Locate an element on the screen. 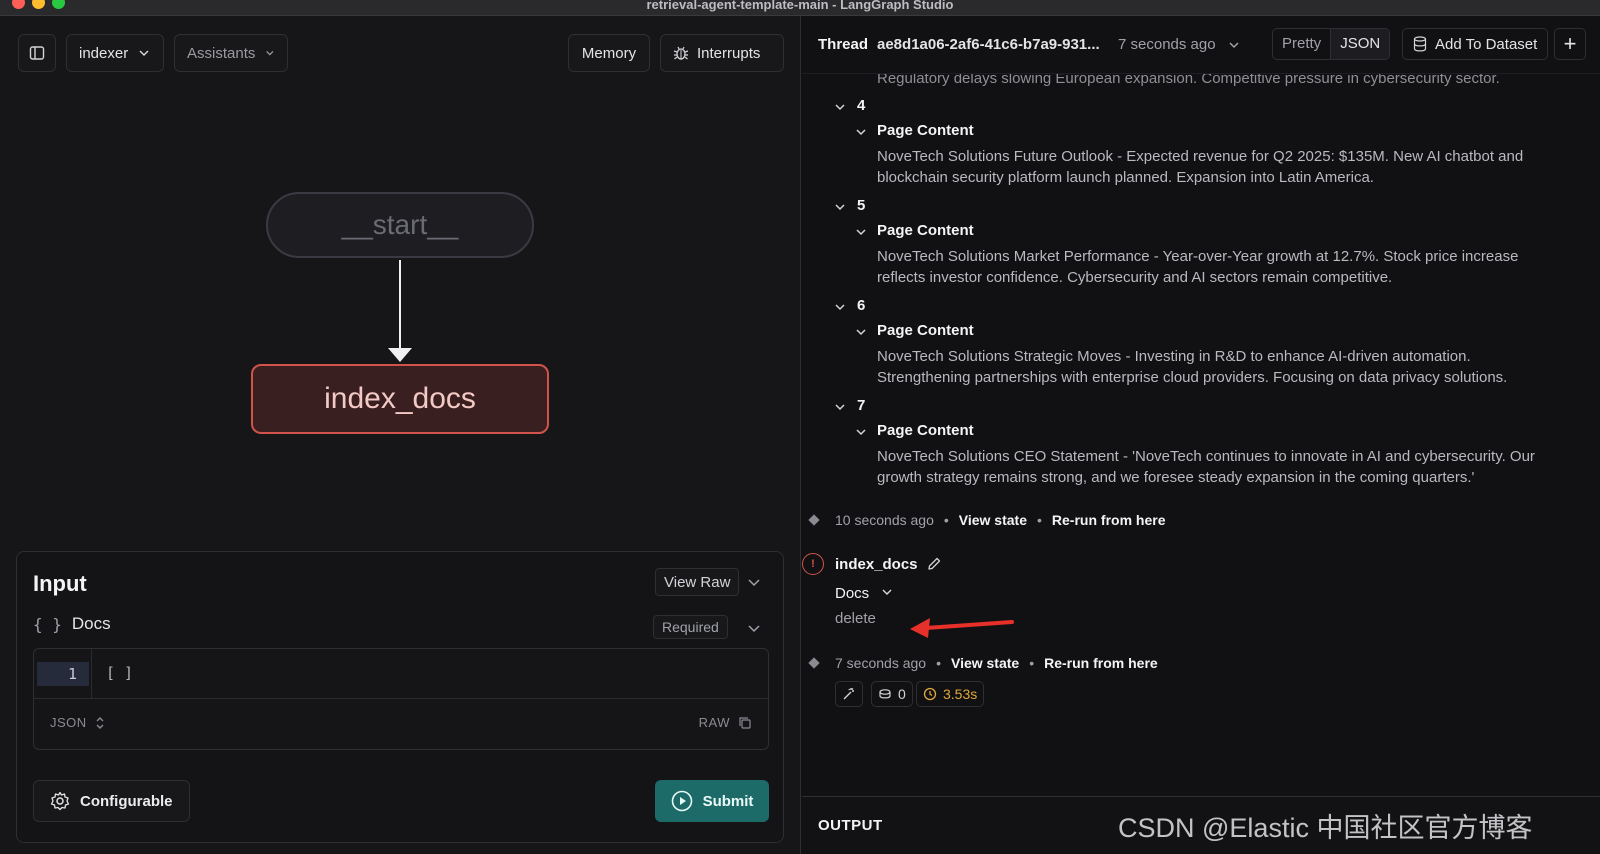  graph-select: indexer is located at coordinates (115, 53).